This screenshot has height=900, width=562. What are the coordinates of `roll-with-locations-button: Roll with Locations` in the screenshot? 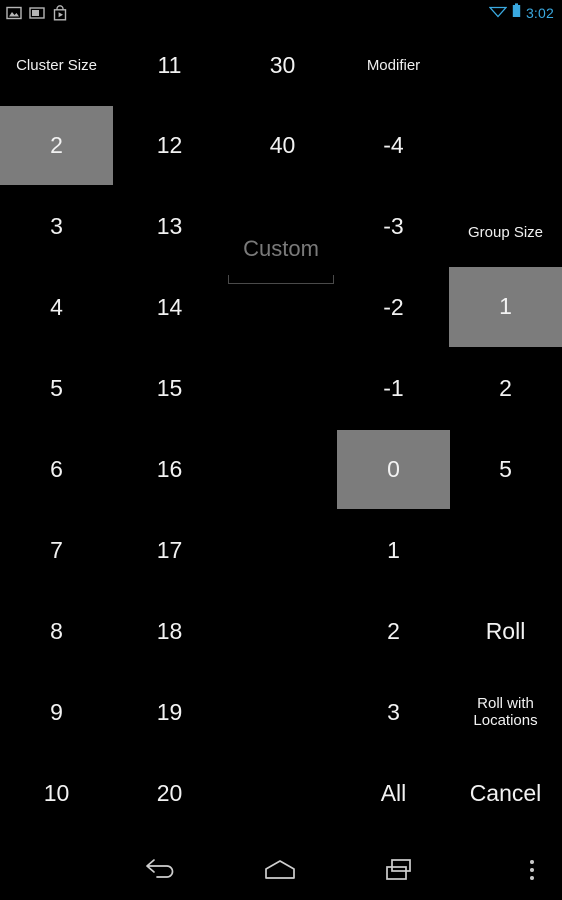 It's located at (505, 712).